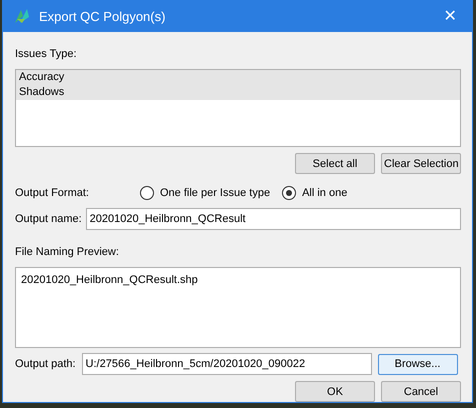 The height and width of the screenshot is (408, 476). Describe the element at coordinates (215, 193) in the screenshot. I see `radio-label: One file per Issue type` at that location.